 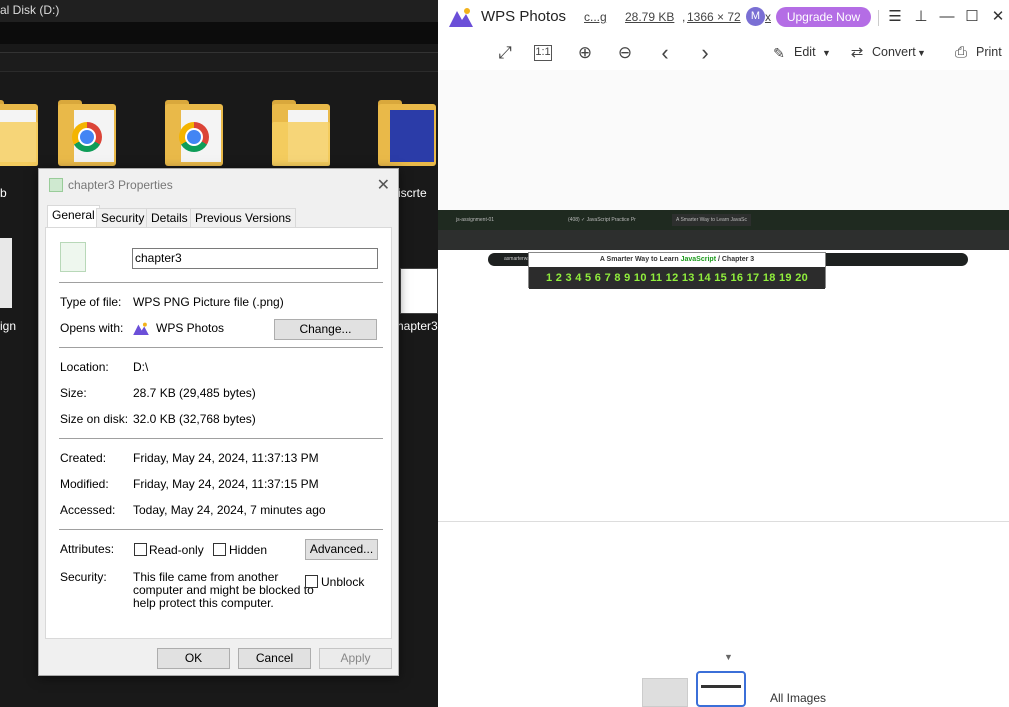 What do you see at coordinates (543, 53) in the screenshot?
I see `actual-size-icon: 1:1` at bounding box center [543, 53].